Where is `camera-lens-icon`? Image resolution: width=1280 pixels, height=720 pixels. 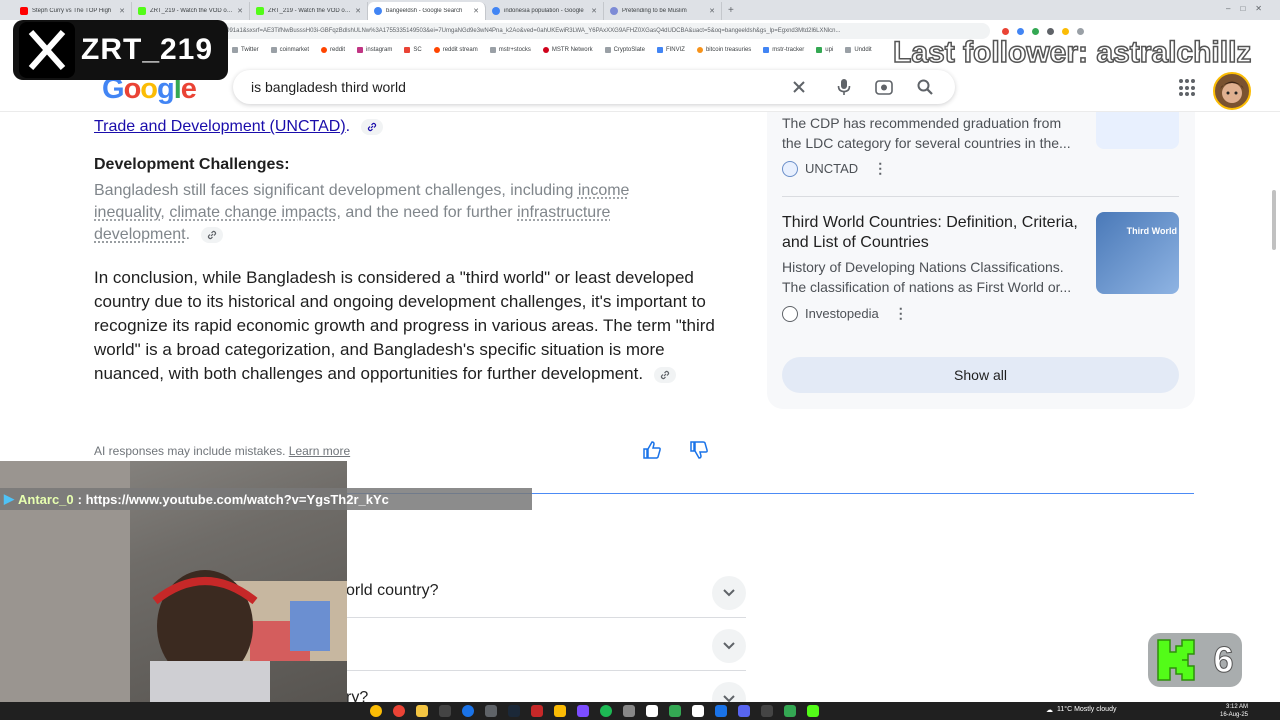 camera-lens-icon is located at coordinates (884, 87).